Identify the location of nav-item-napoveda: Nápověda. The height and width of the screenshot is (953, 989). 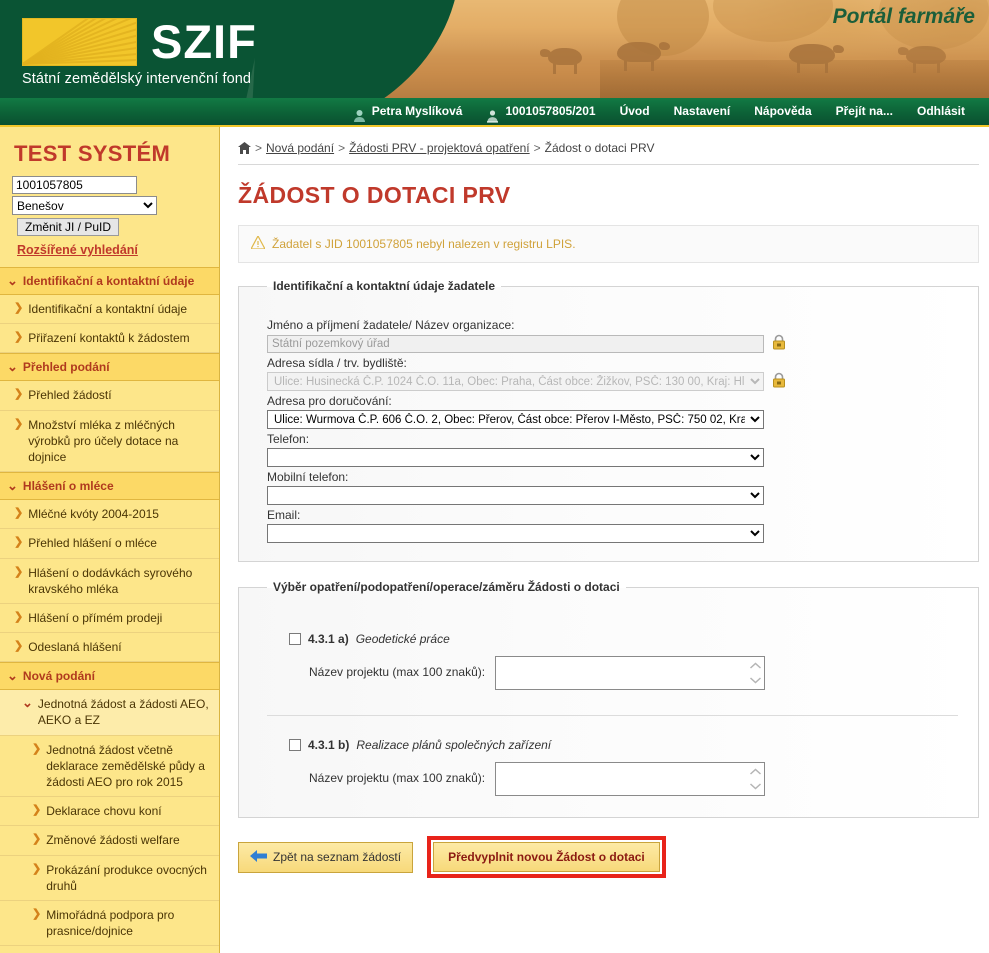
(782, 111).